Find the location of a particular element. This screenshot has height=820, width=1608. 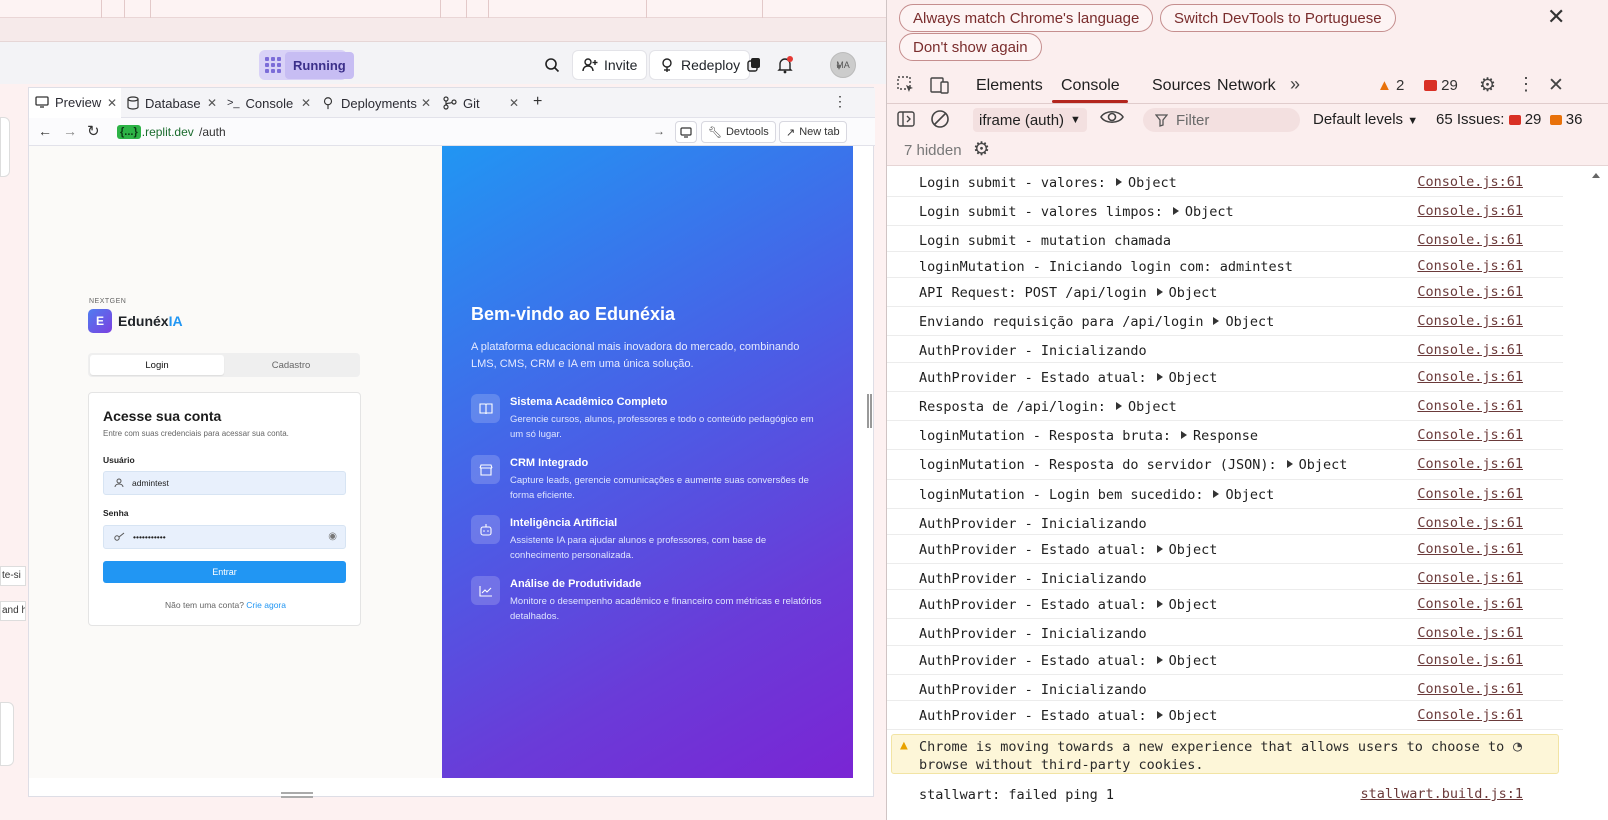

tab-preview: Preview ✕ is located at coordinates (75, 103).